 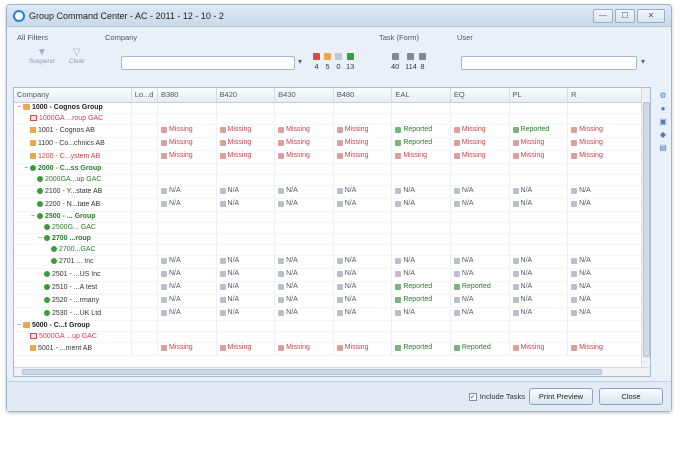 What do you see at coordinates (73, 217) in the screenshot?
I see `company-cell: −2500 - ... Group` at bounding box center [73, 217].